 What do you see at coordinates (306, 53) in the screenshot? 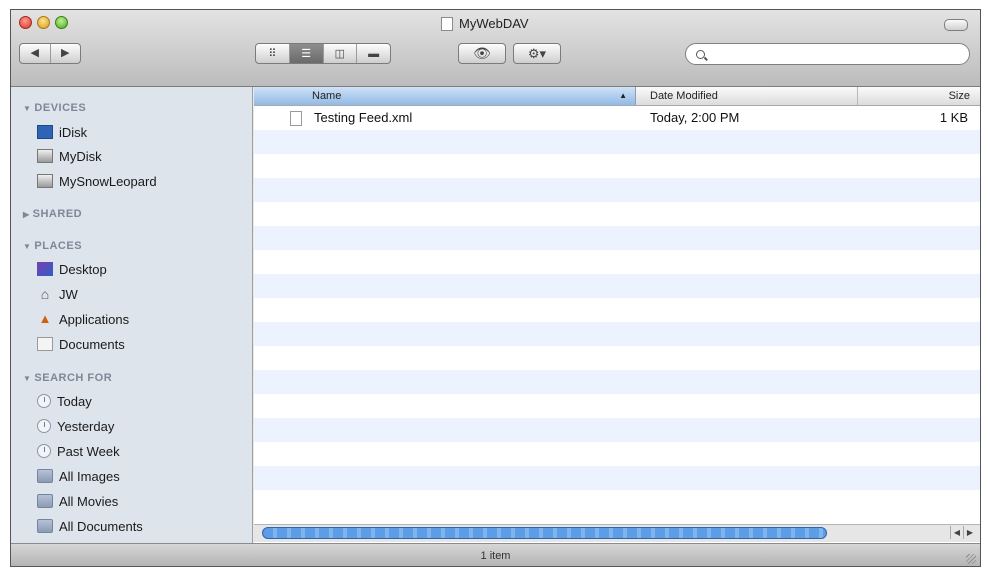
I see `list-view-button: ☰` at bounding box center [306, 53].